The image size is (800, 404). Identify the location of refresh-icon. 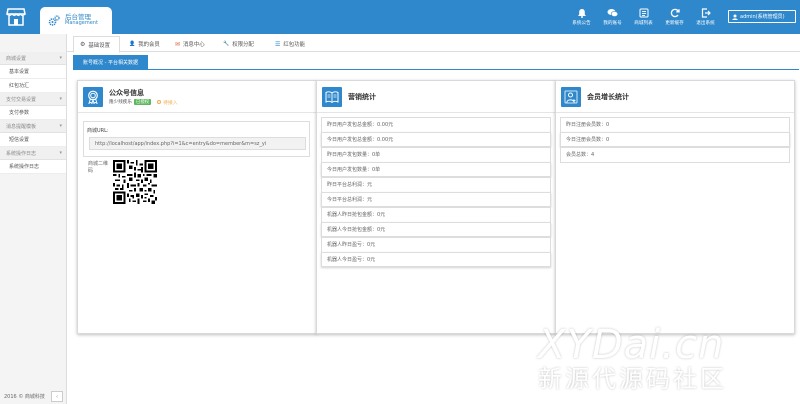
(675, 13).